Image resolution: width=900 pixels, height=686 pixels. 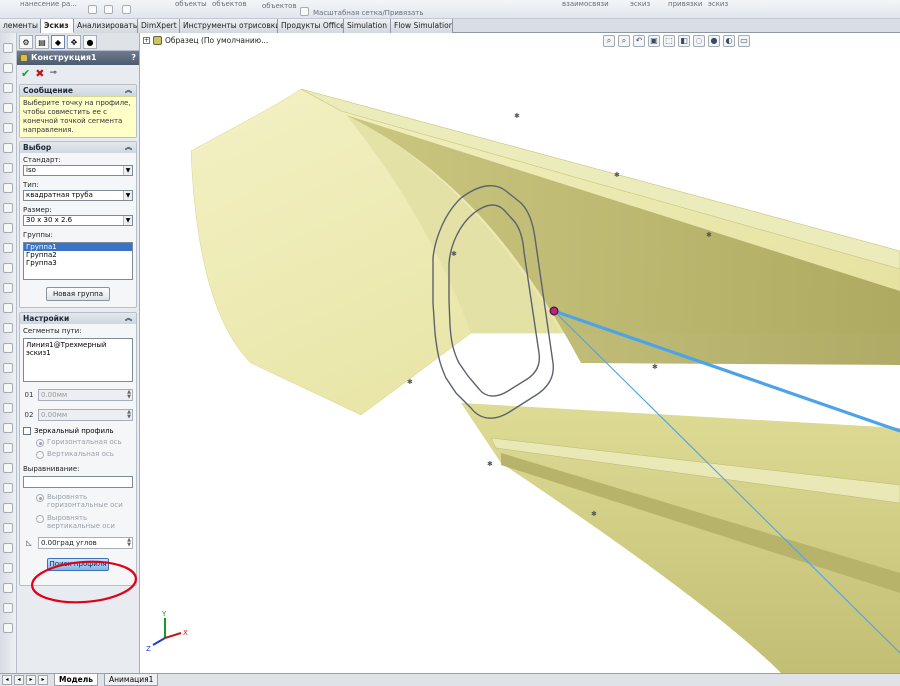 What do you see at coordinates (554, 311) in the screenshot?
I see `selected-vertex-icon` at bounding box center [554, 311].